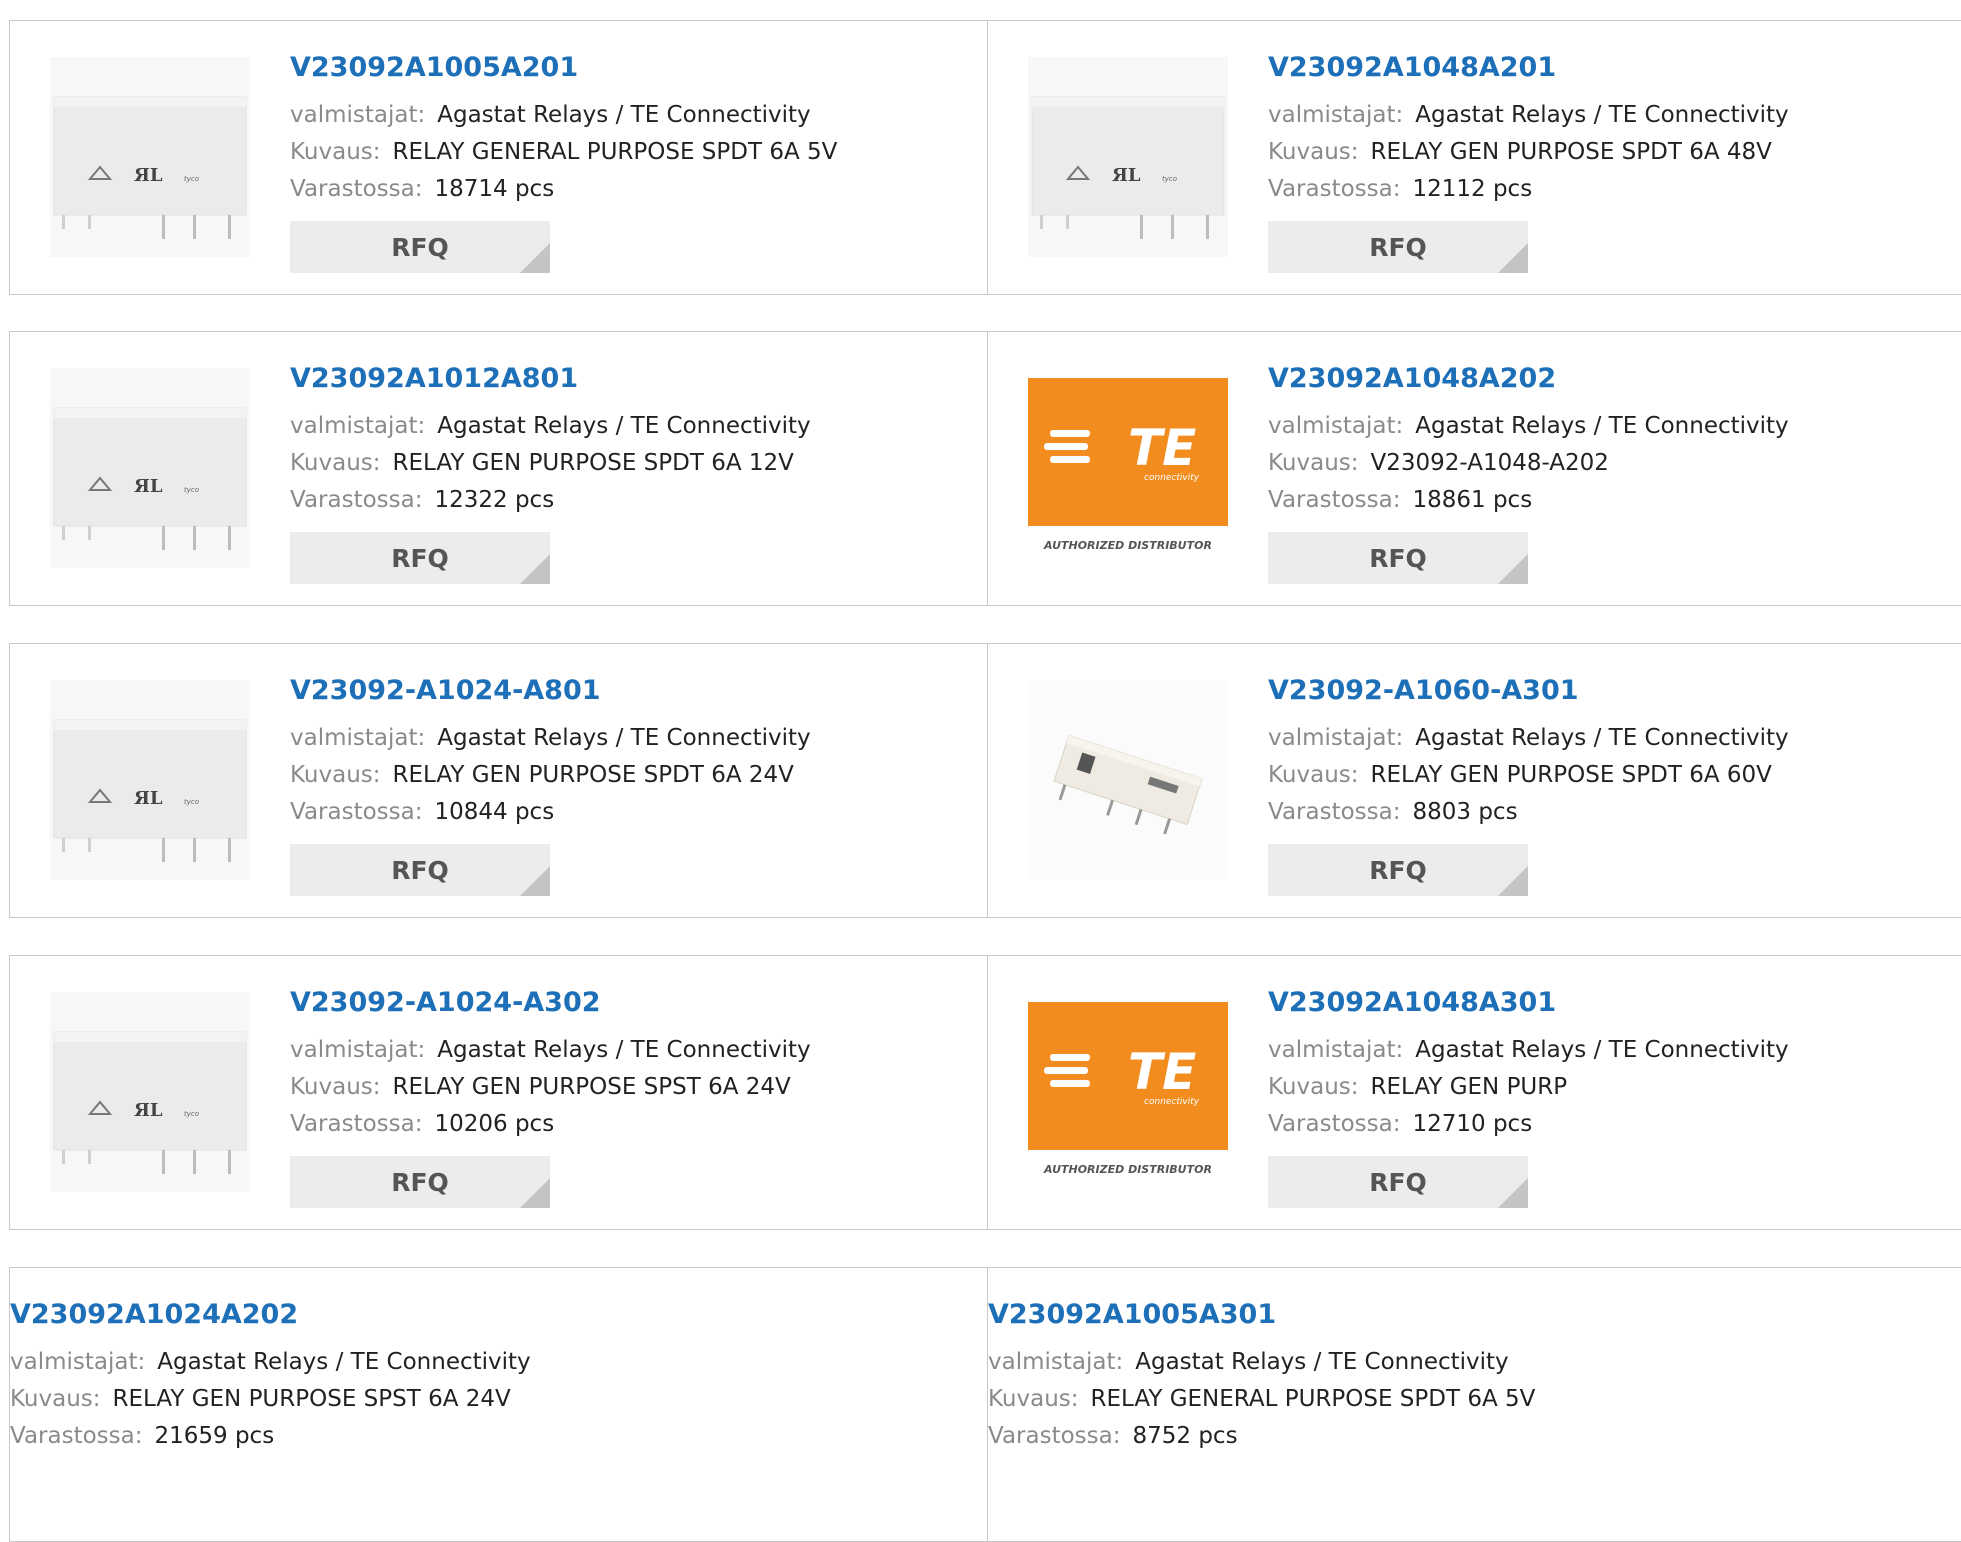  What do you see at coordinates (1172, 1102) in the screenshot?
I see `svg-text: connectivity` at bounding box center [1172, 1102].